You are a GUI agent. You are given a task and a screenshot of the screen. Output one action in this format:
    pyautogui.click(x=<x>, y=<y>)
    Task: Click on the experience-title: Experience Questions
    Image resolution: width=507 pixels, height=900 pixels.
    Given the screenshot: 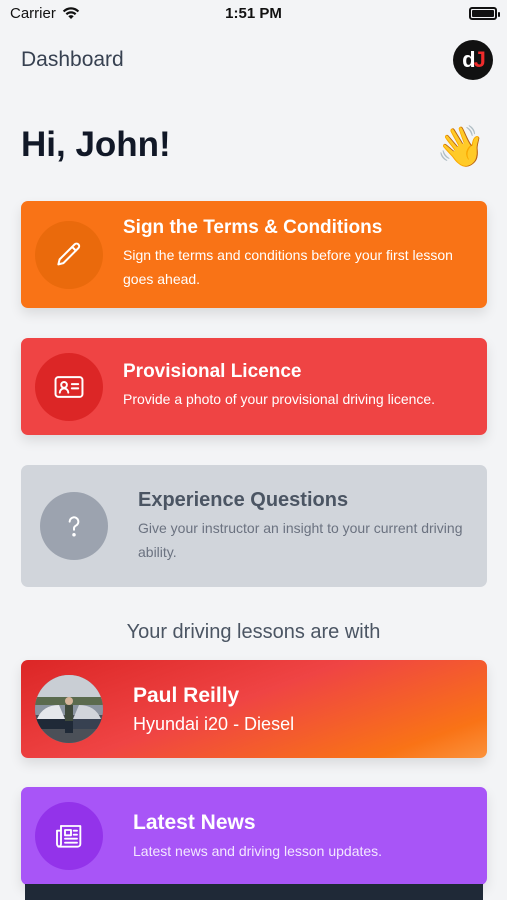 What is the action you would take?
    pyautogui.click(x=243, y=500)
    